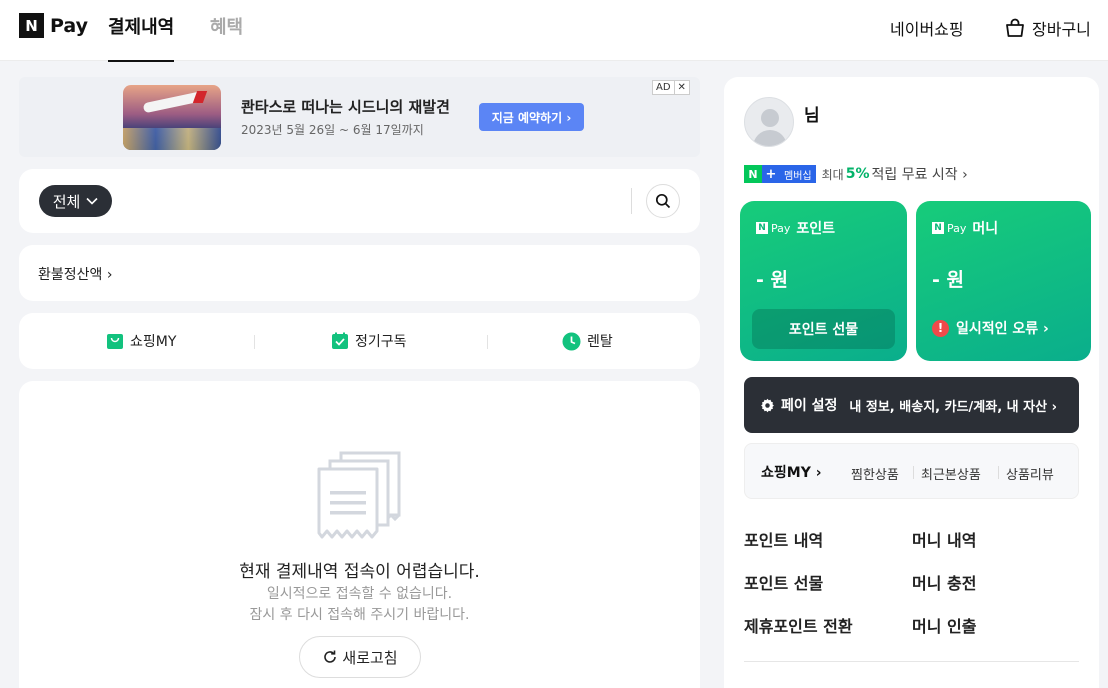  What do you see at coordinates (772, 280) in the screenshot?
I see `point-balance: - 원` at bounding box center [772, 280].